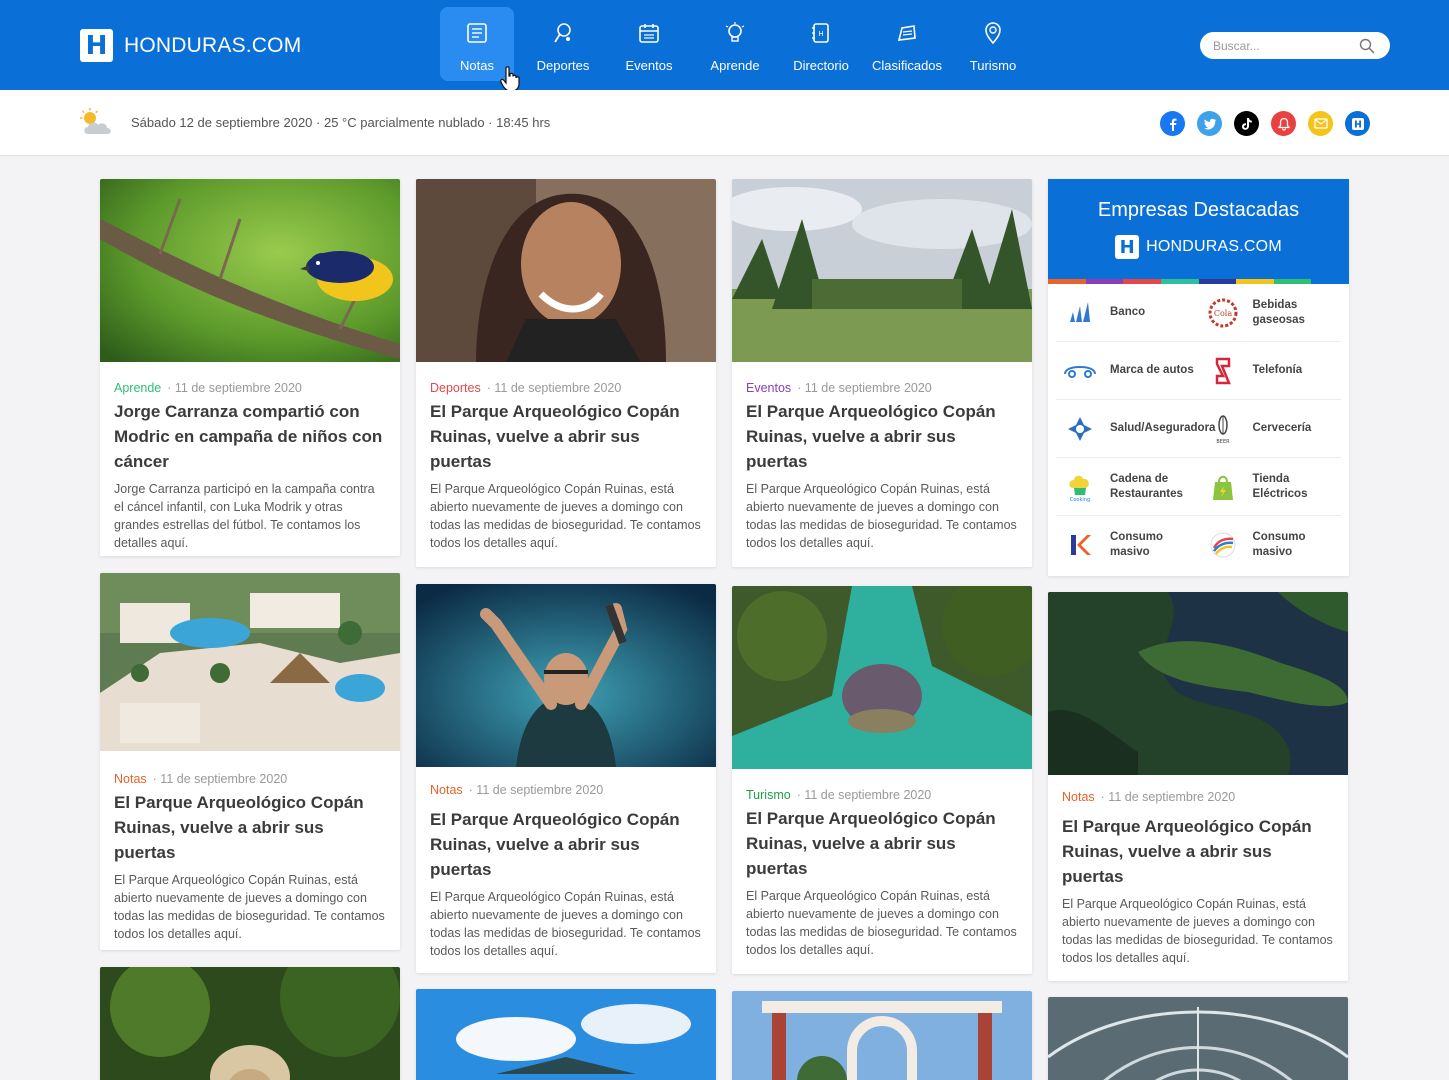  I want to click on brand-label: Cadena de Restaurantes, so click(1146, 486).